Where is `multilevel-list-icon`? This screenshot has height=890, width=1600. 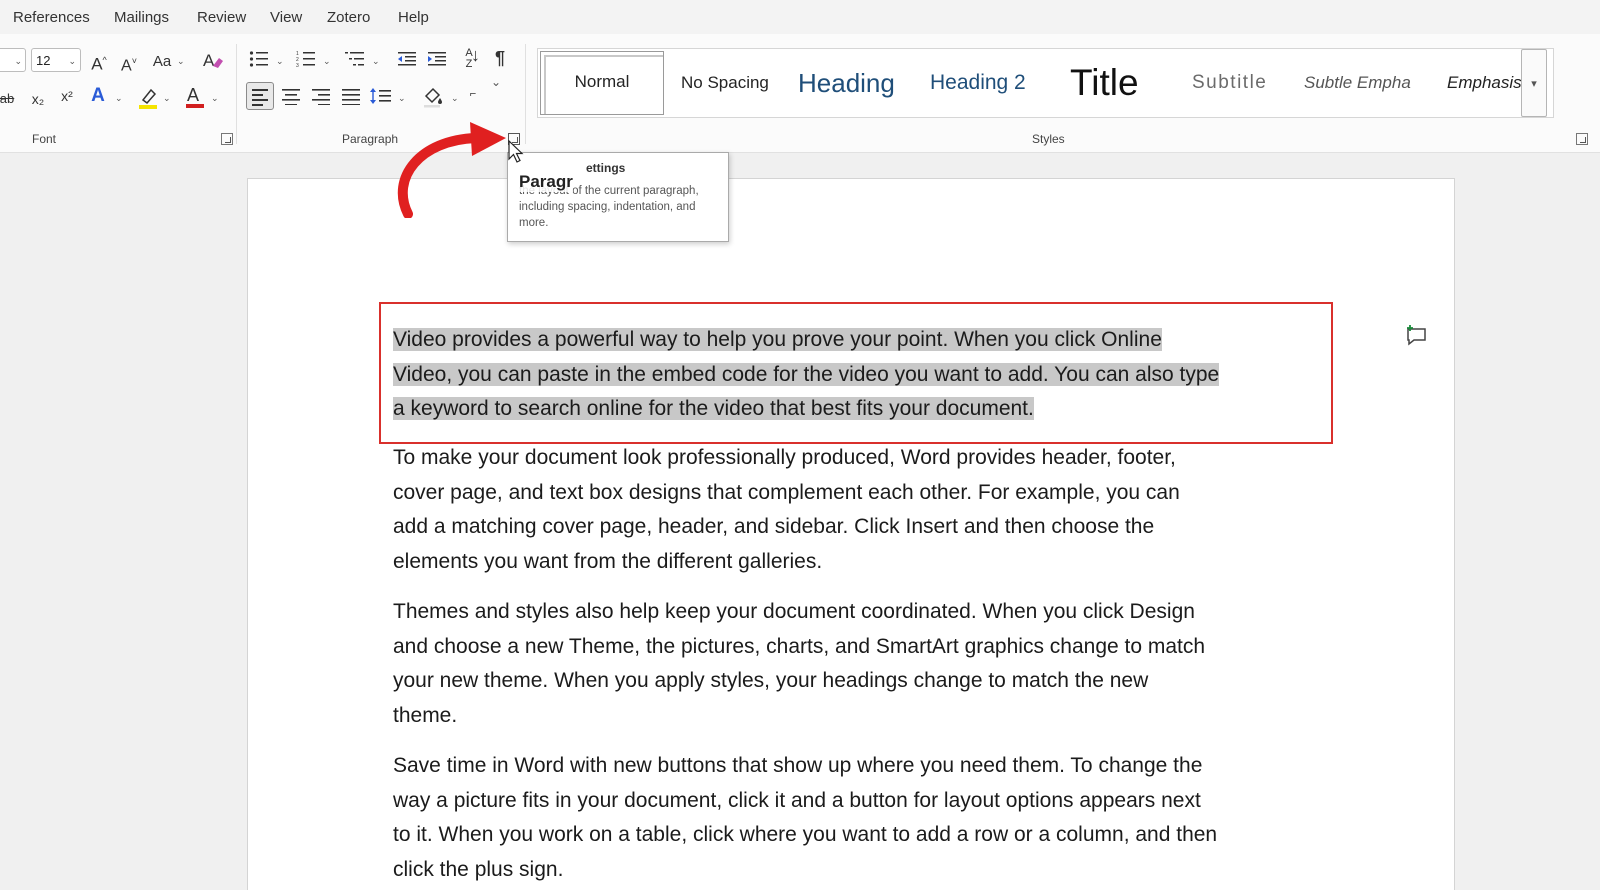
multilevel-list-icon is located at coordinates (355, 62).